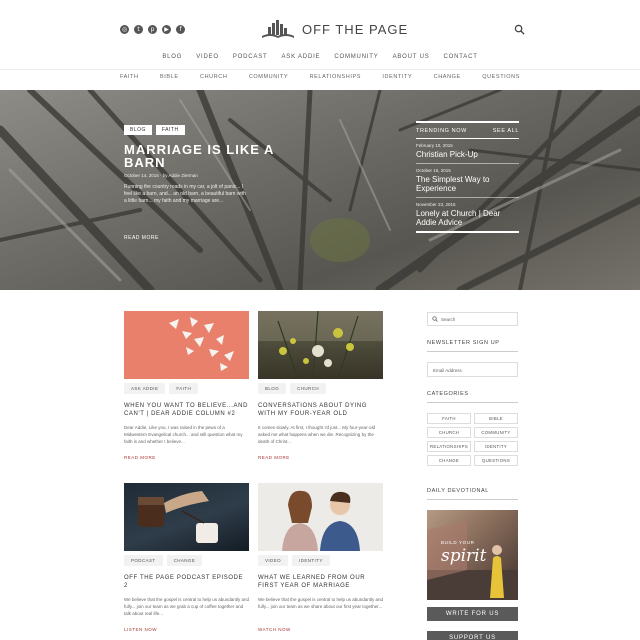 The height and width of the screenshot is (640, 640). I want to click on nav-divider, so click(320, 69).